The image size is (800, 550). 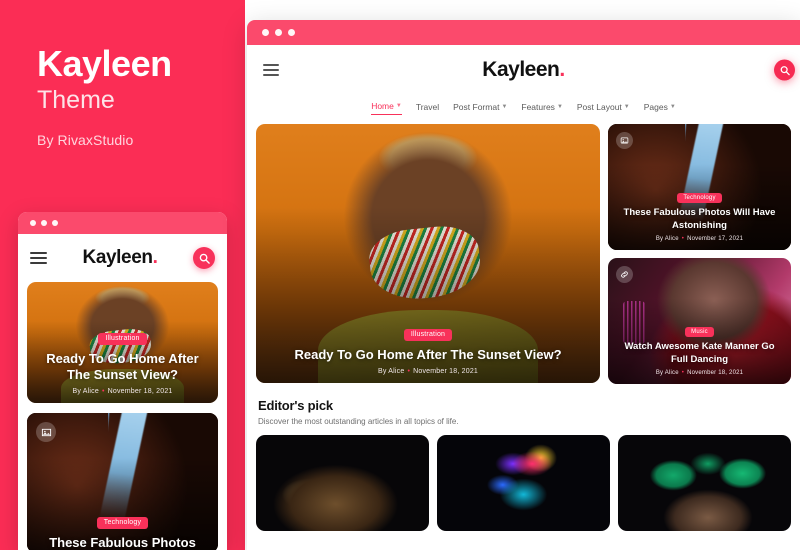 I want to click on mobile-titlebar, so click(x=122, y=223).